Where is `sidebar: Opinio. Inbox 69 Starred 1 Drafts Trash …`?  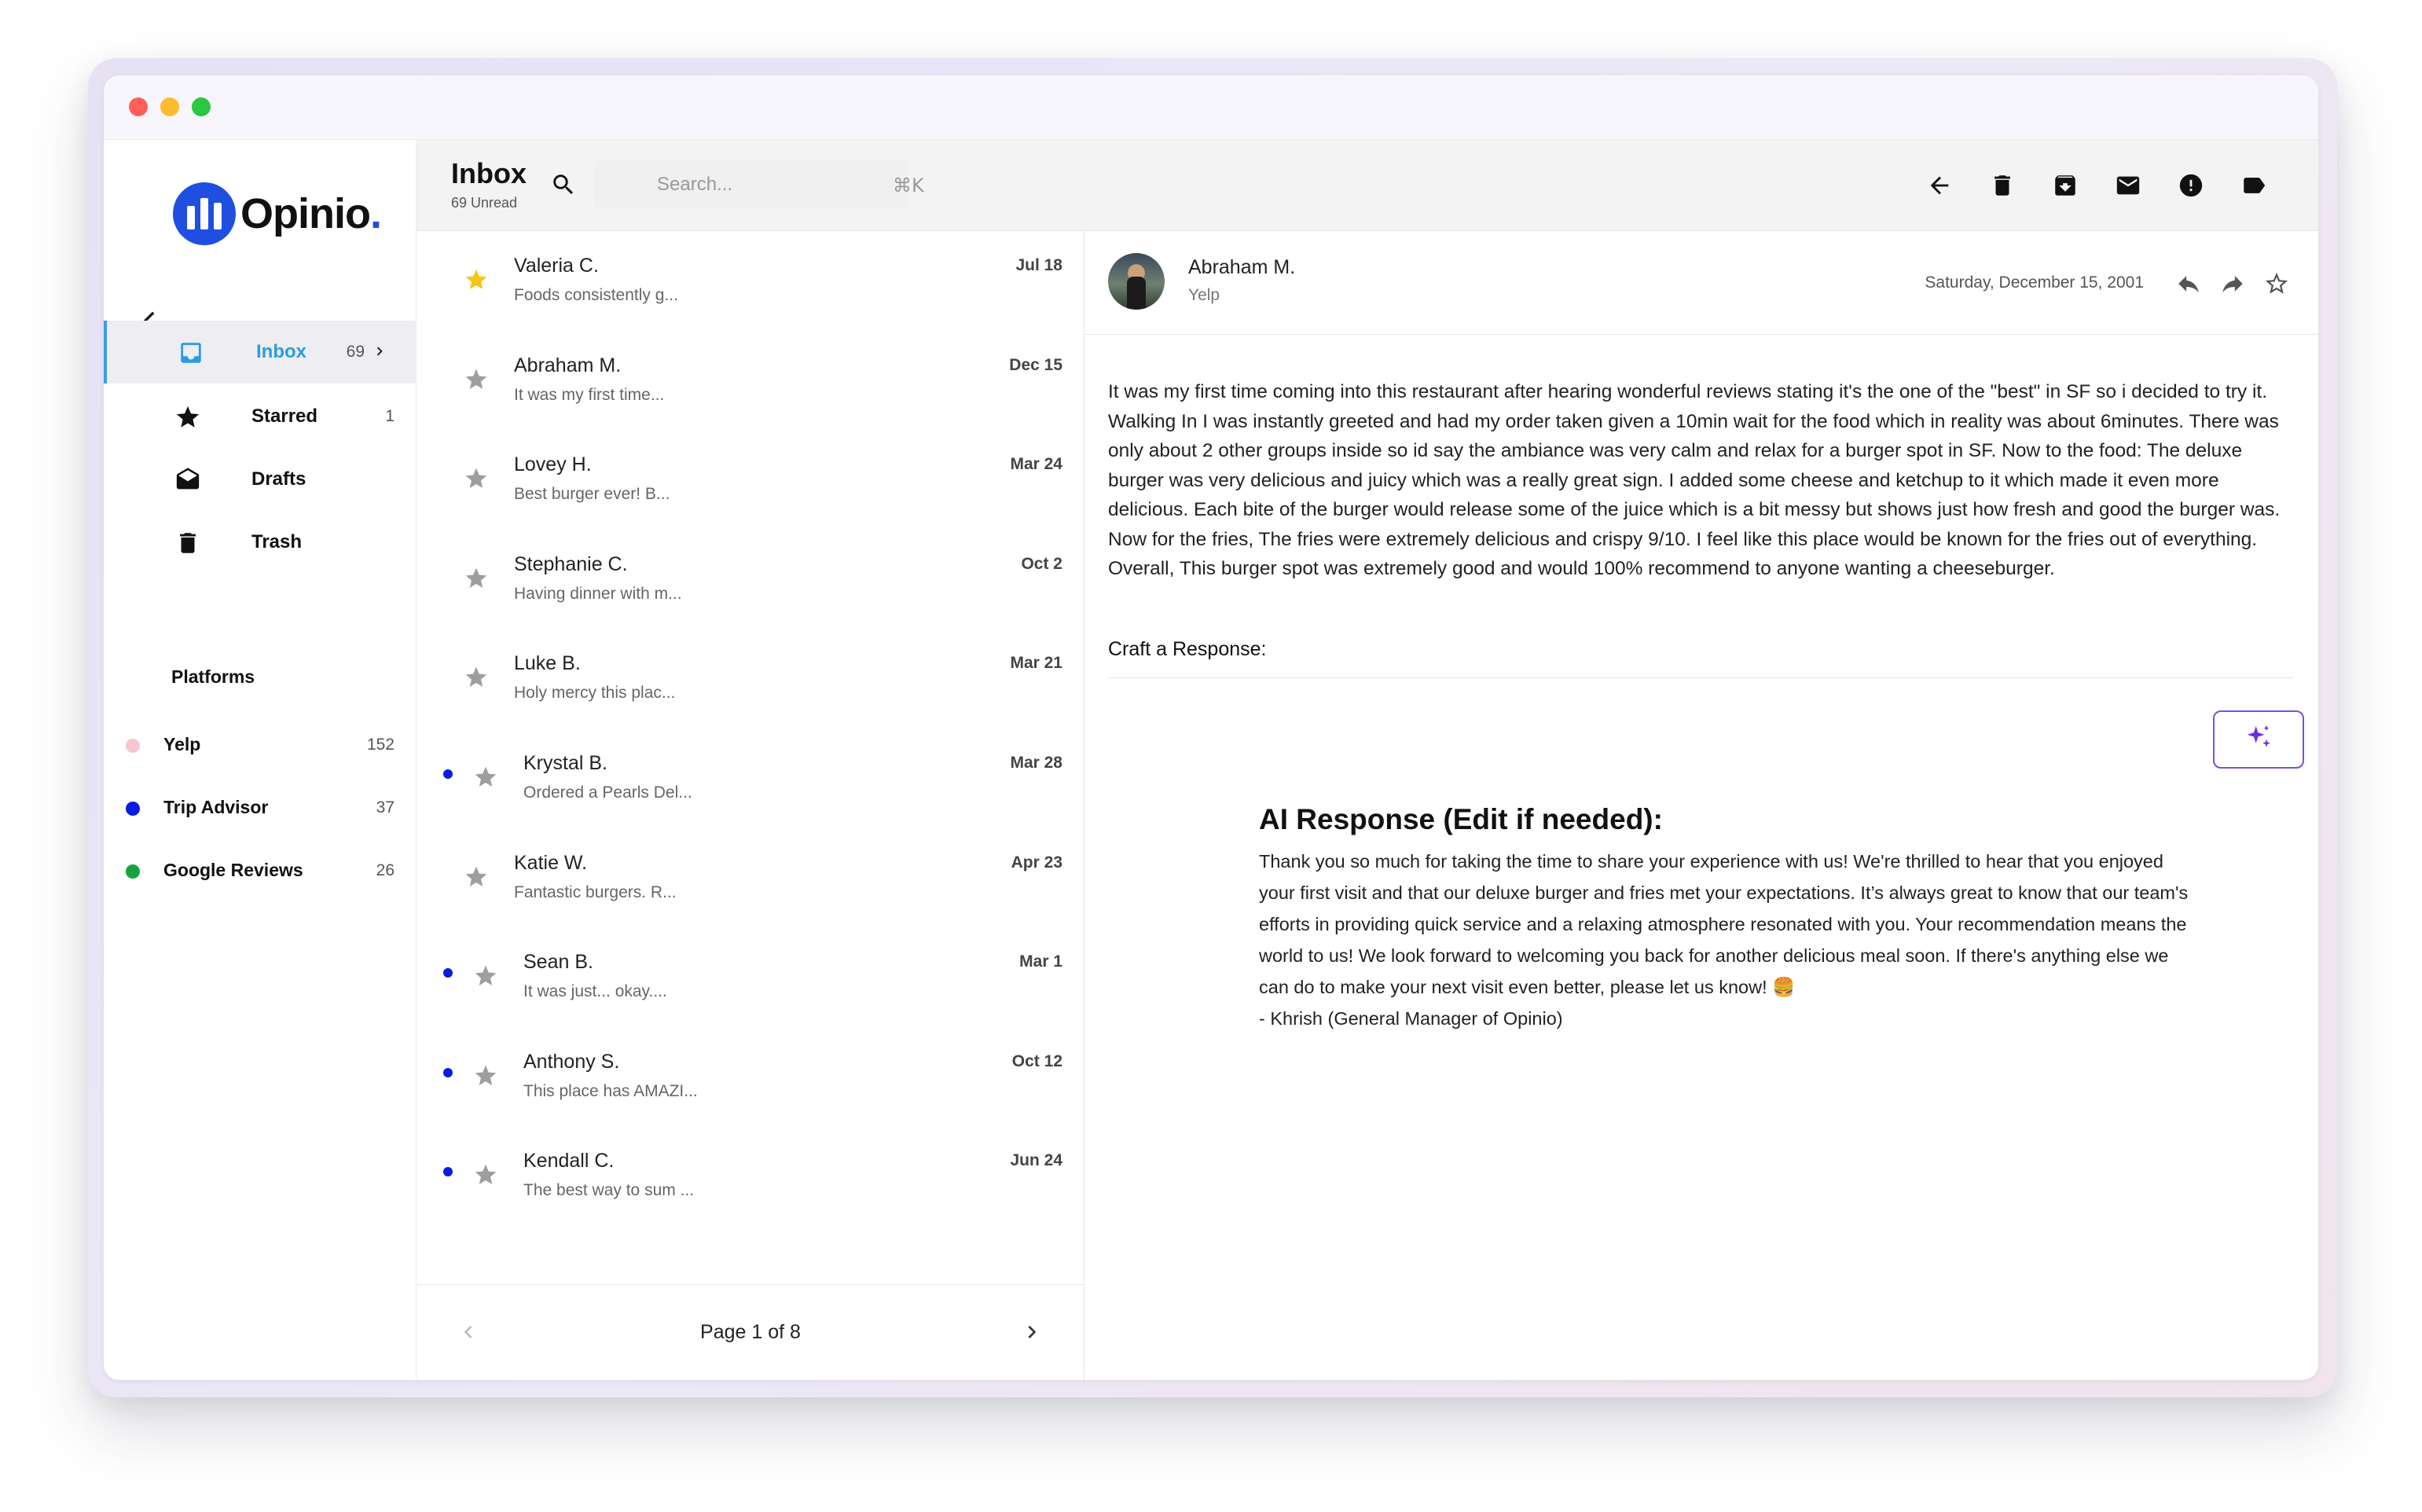
sidebar: Opinio. Inbox 69 Starred 1 Drafts Trash … is located at coordinates (260, 760).